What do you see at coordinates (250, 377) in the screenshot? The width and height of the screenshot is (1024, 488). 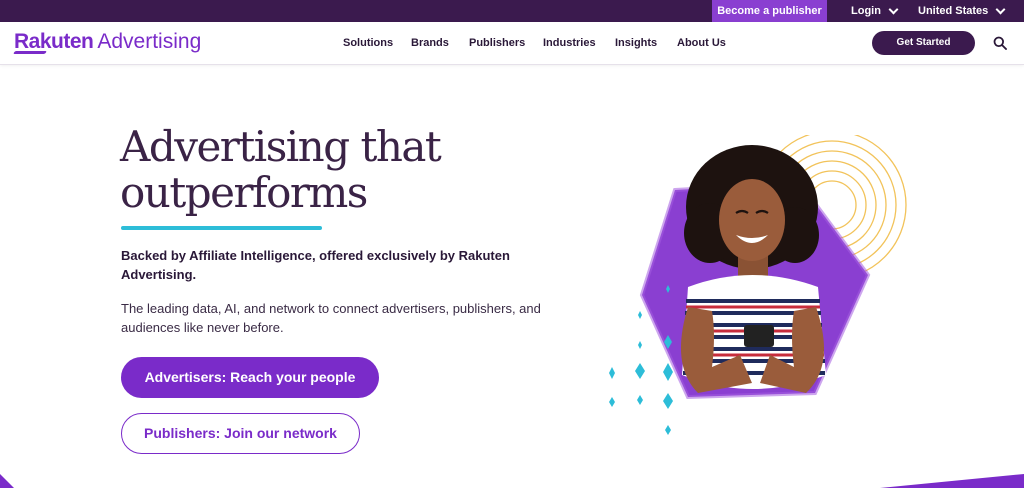 I see `advertisers-cta-button: Advertisers: Reach your people` at bounding box center [250, 377].